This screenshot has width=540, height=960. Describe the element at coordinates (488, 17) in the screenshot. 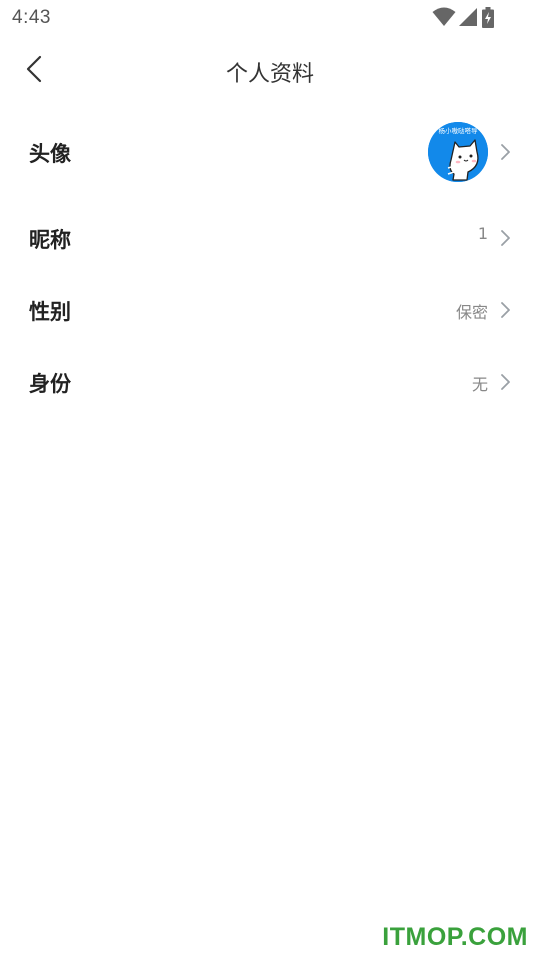

I see `battery-charging-icon` at that location.